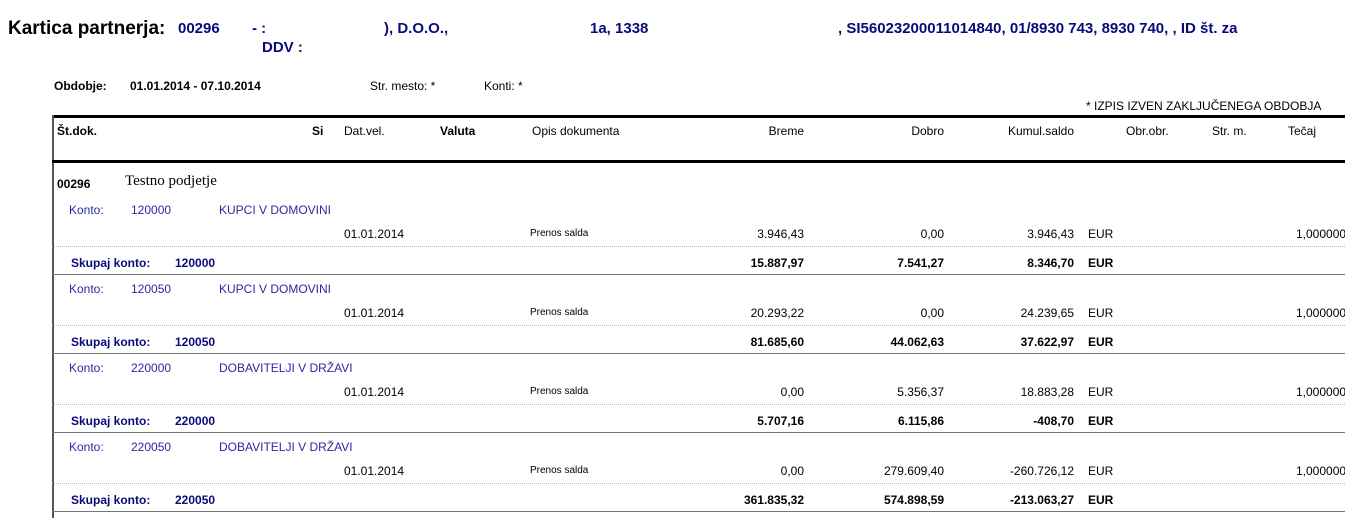  What do you see at coordinates (780, 421) in the screenshot?
I see `total-debit: 5.707,16` at bounding box center [780, 421].